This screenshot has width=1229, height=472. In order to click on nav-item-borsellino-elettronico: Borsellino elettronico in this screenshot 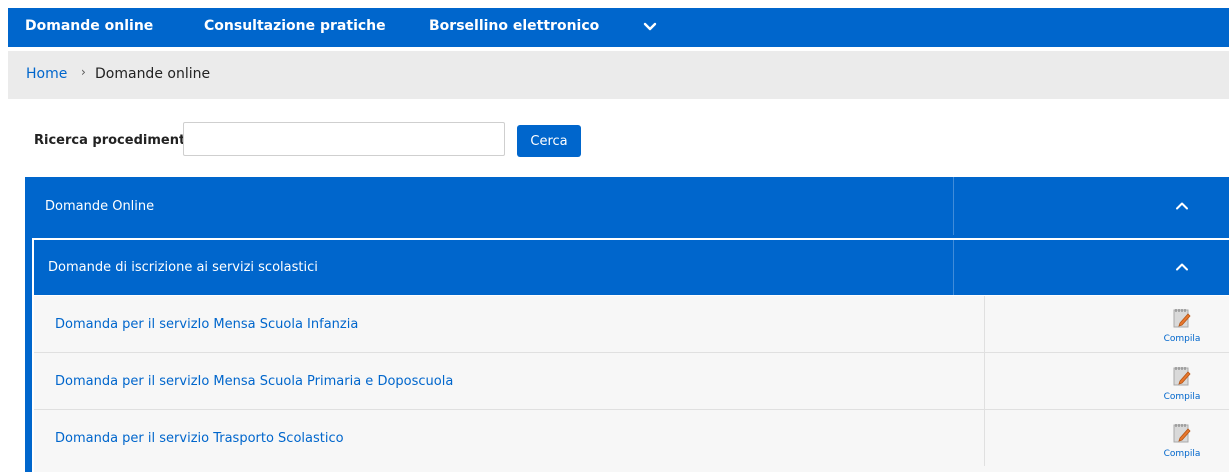, I will do `click(514, 27)`.